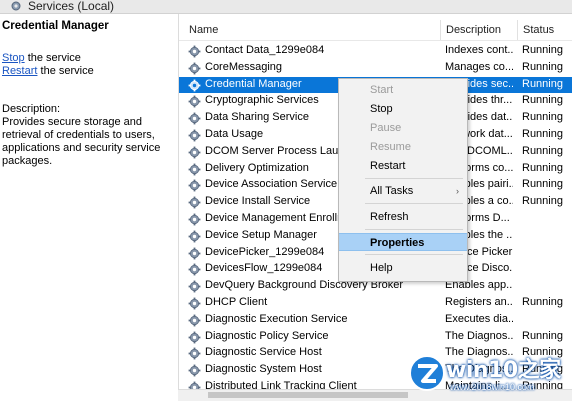  Describe the element at coordinates (381, 109) in the screenshot. I see `menu-item-stop-label: Stop` at that location.